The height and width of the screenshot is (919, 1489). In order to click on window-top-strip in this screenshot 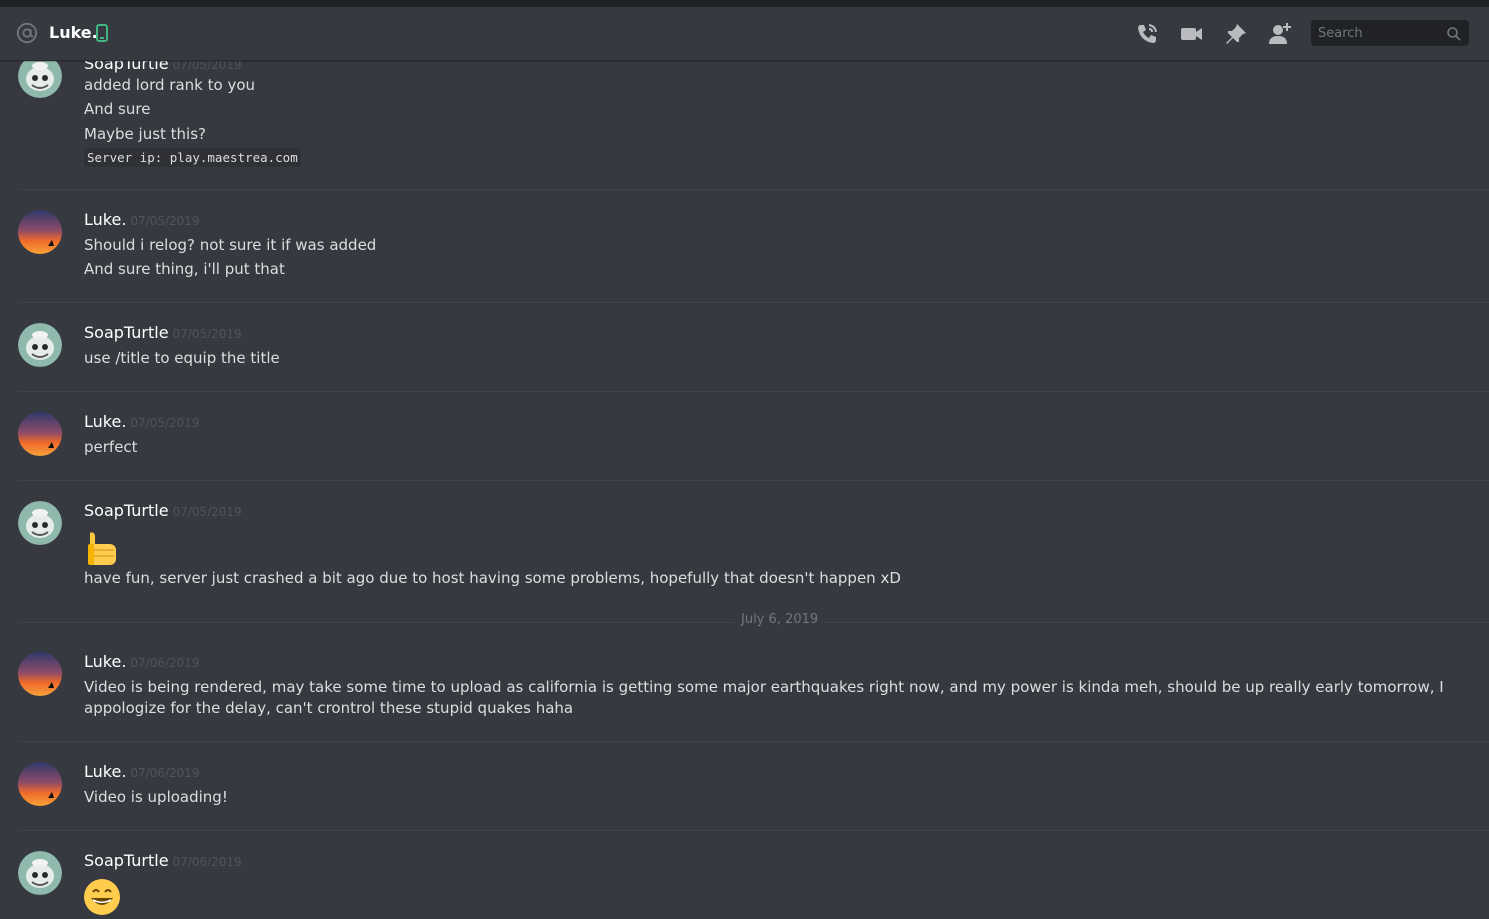, I will do `click(744, 3)`.